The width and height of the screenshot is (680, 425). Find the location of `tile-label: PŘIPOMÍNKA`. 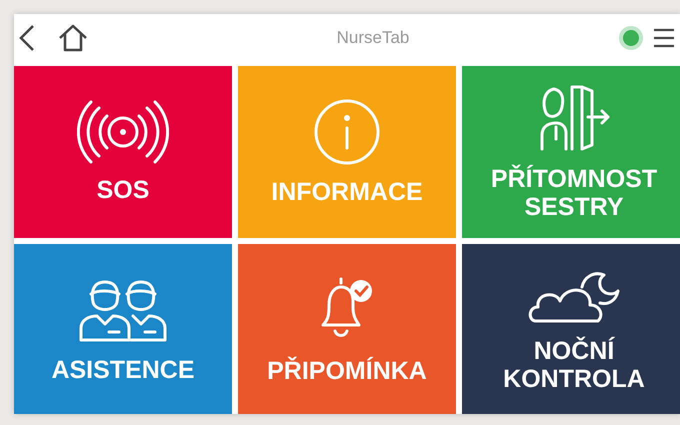

tile-label: PŘIPOMÍNKA is located at coordinates (347, 371).